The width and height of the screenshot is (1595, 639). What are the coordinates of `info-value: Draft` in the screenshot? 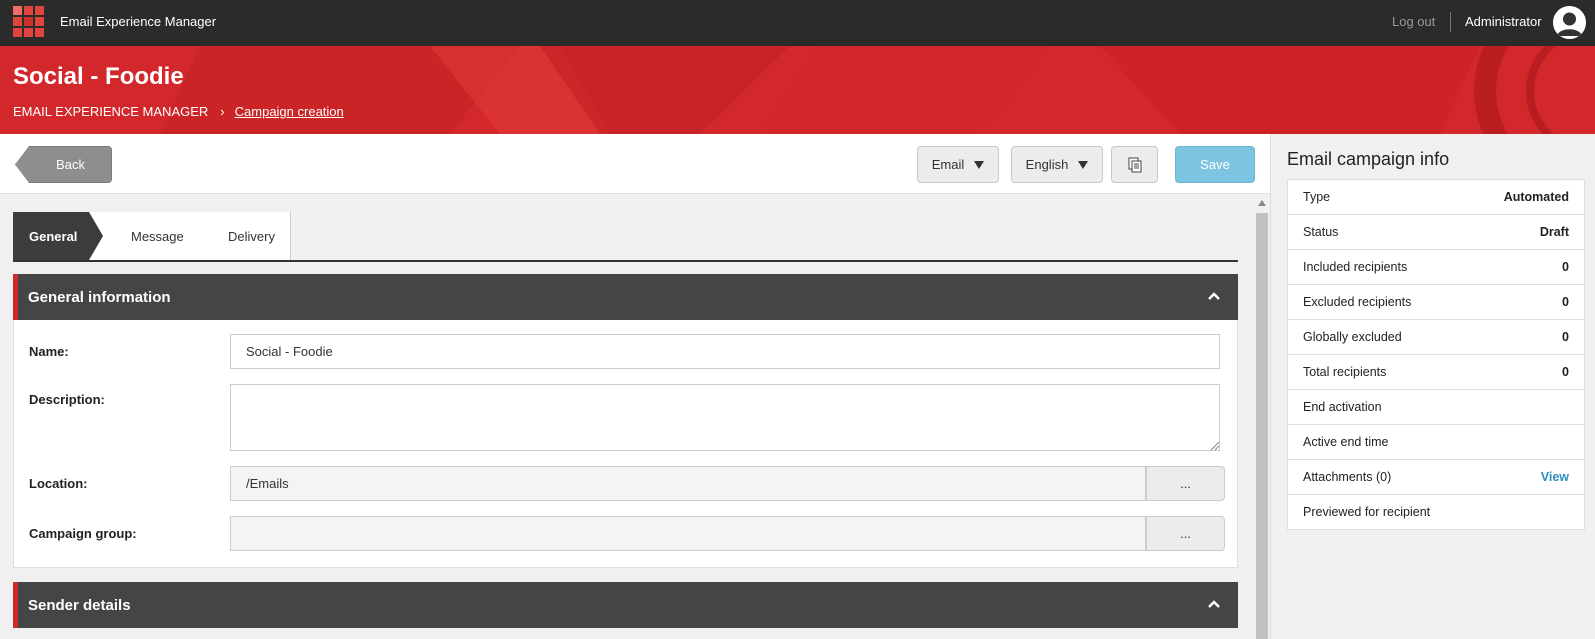 It's located at (1554, 232).